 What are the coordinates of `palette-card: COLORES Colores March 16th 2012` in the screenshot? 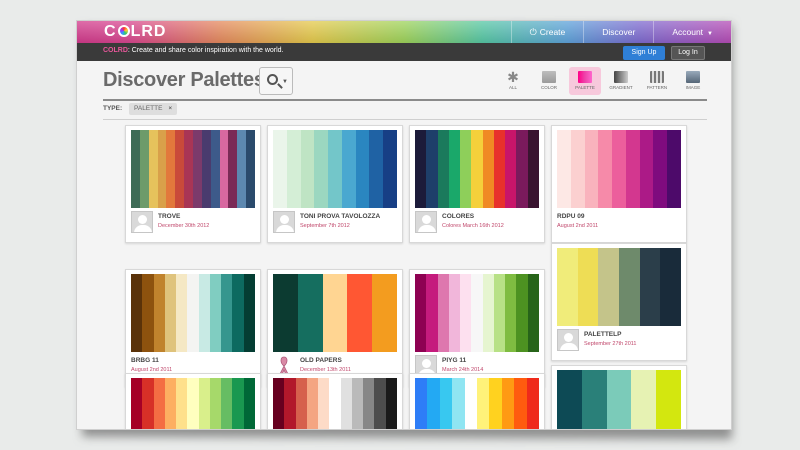 It's located at (477, 184).